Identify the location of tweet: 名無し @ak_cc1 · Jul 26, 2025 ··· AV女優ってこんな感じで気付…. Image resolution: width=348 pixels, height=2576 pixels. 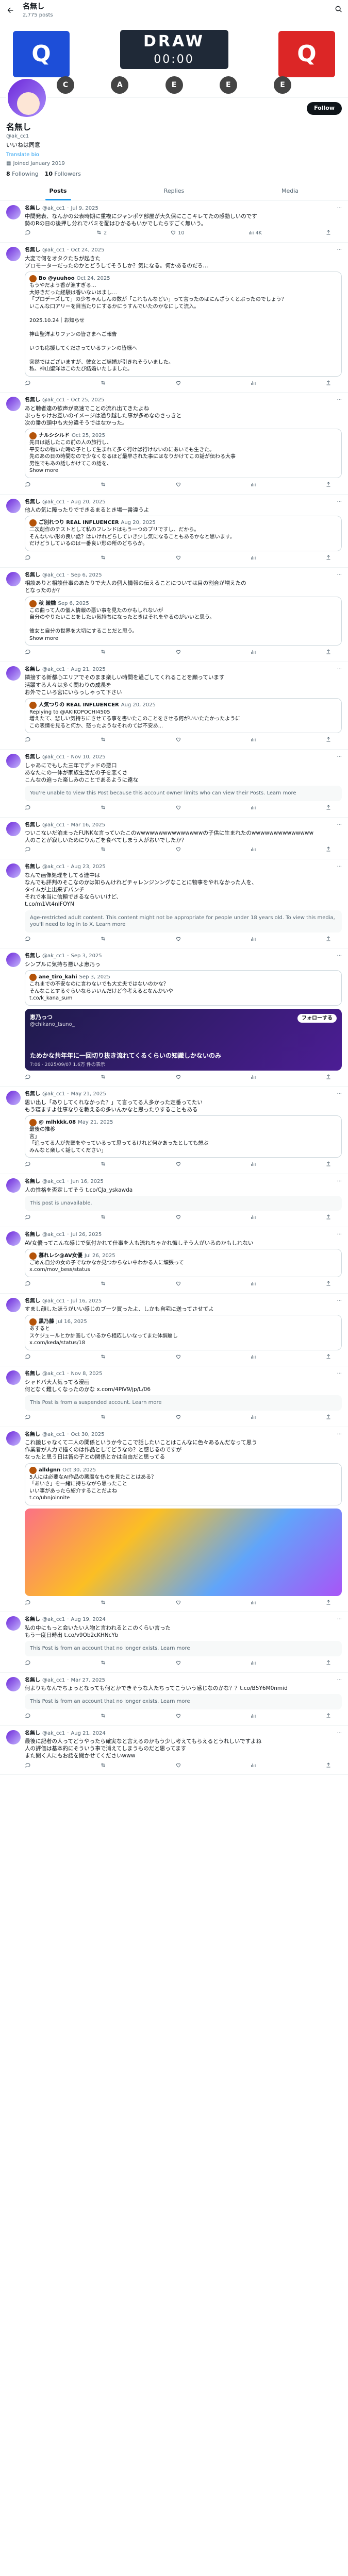
(174, 1261).